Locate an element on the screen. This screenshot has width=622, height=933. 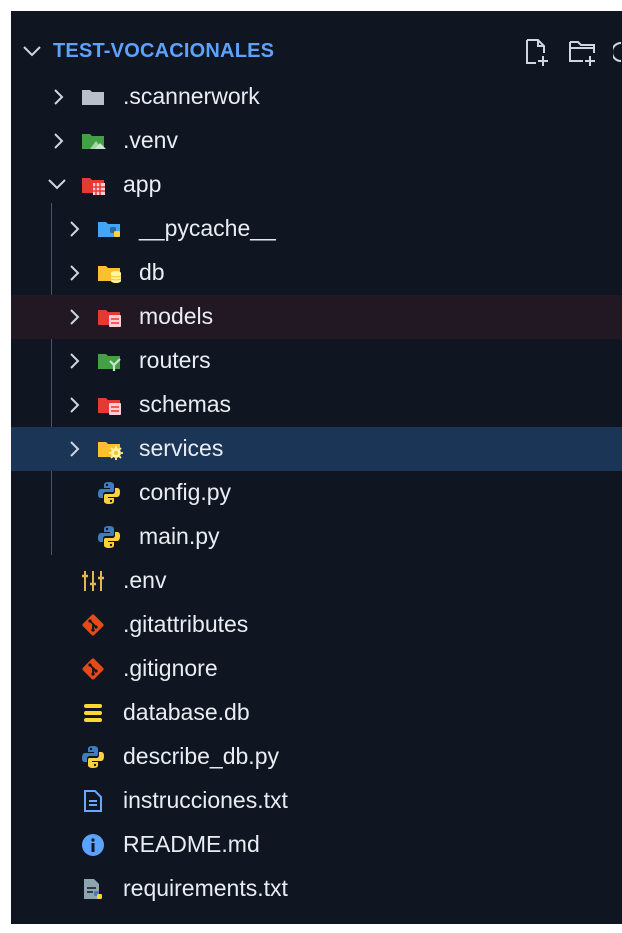
folder-gray-icon is located at coordinates (93, 97).